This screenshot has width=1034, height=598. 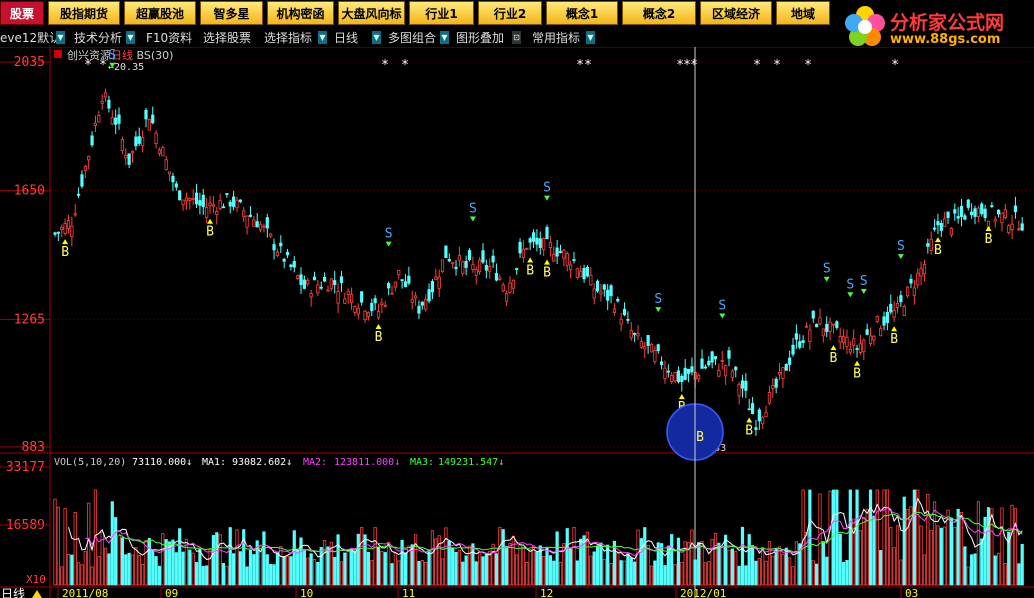 What do you see at coordinates (659, 13) in the screenshot?
I see `nav-button-9: 概念2` at bounding box center [659, 13].